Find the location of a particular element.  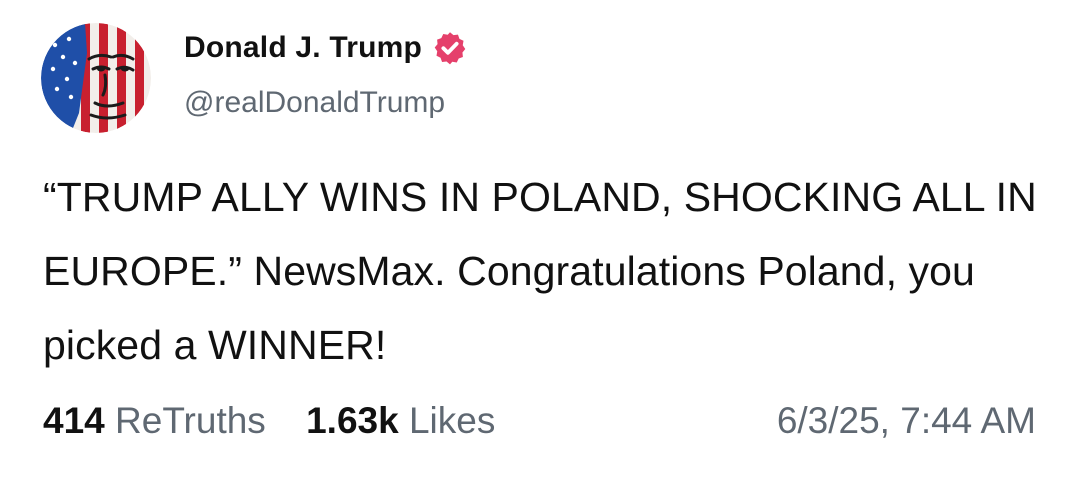

avatar-flag-face-image is located at coordinates (96, 78).